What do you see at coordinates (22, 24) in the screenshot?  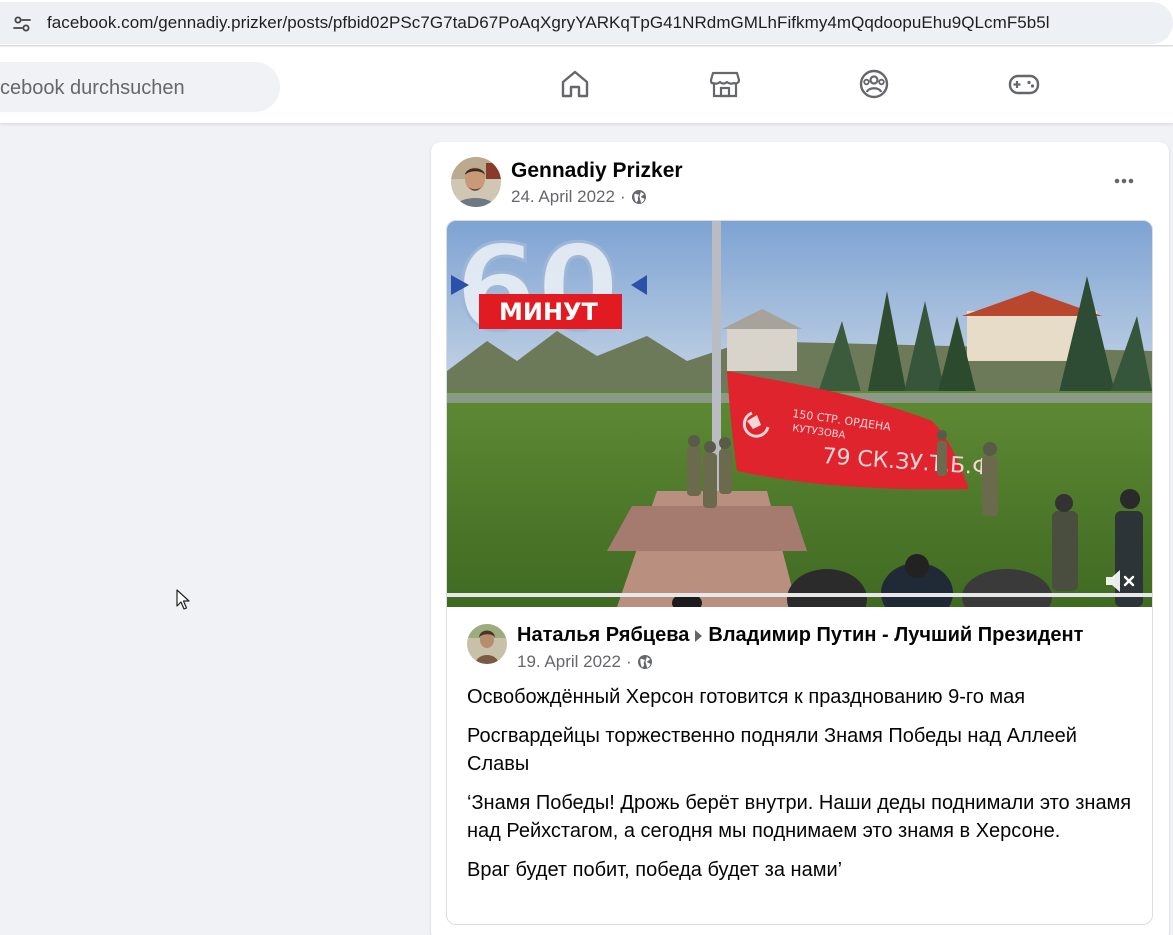 I see `tune-icon` at bounding box center [22, 24].